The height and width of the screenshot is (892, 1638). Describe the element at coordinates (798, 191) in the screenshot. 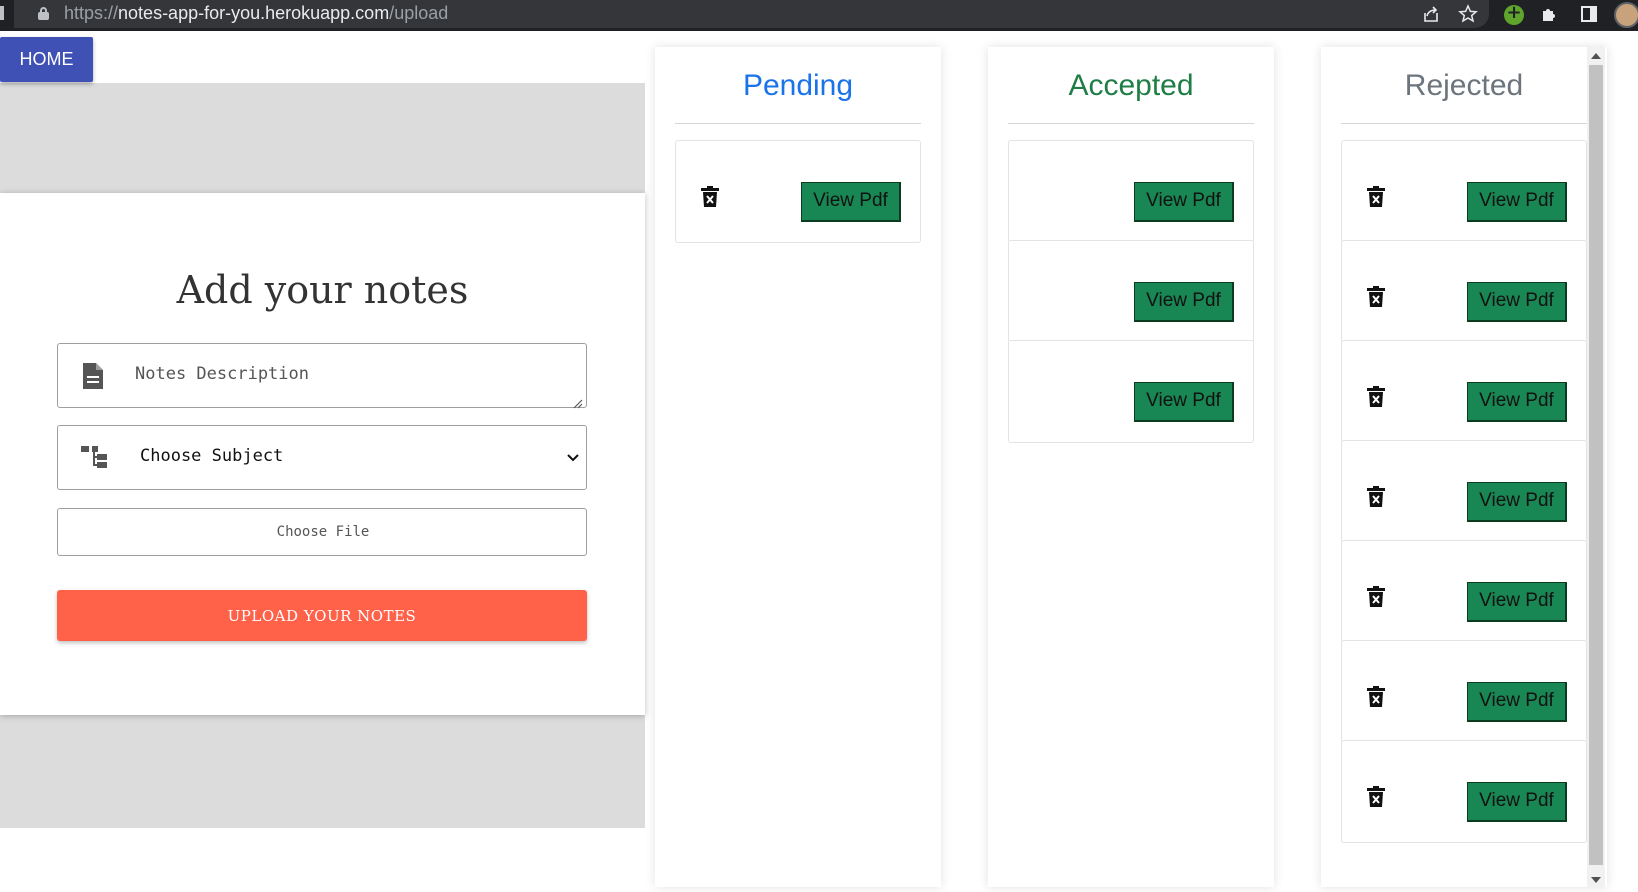

I see `pending-note-card: View Pdf` at that location.